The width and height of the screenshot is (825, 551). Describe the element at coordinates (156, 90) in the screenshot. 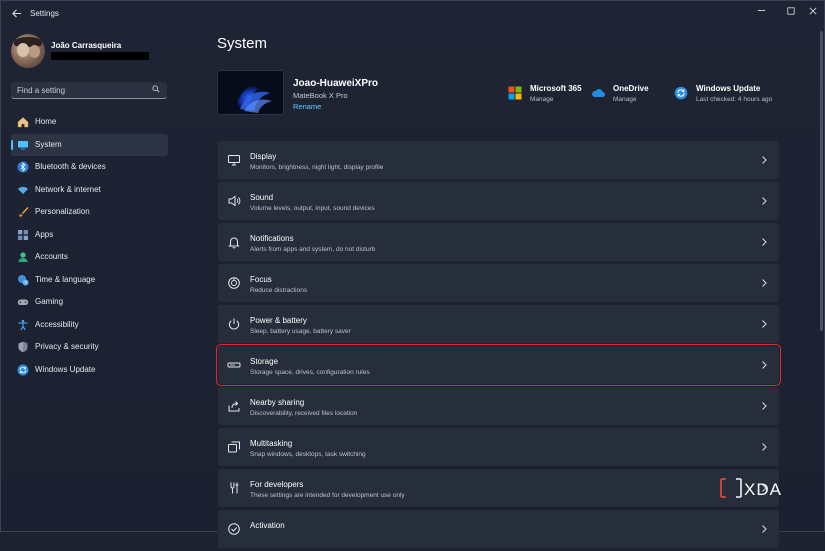

I see `search-icon` at that location.